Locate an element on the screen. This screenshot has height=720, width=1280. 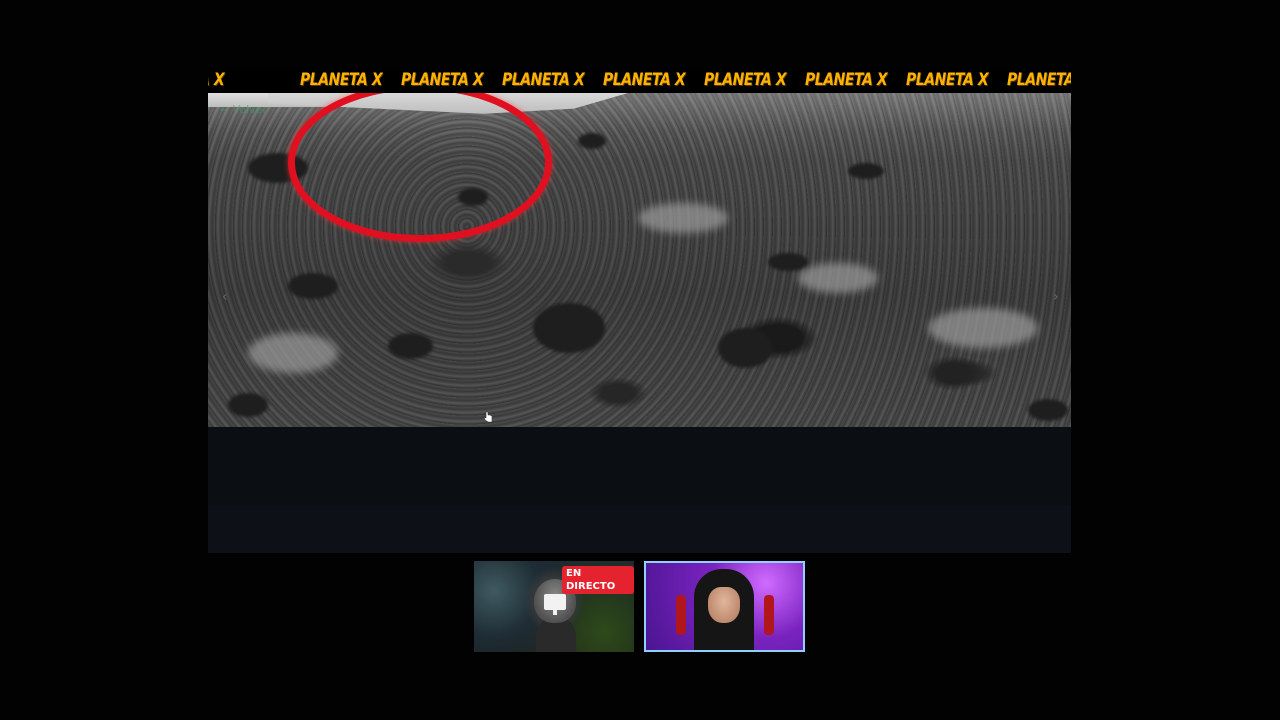
highlight-circle is located at coordinates (420, 167).